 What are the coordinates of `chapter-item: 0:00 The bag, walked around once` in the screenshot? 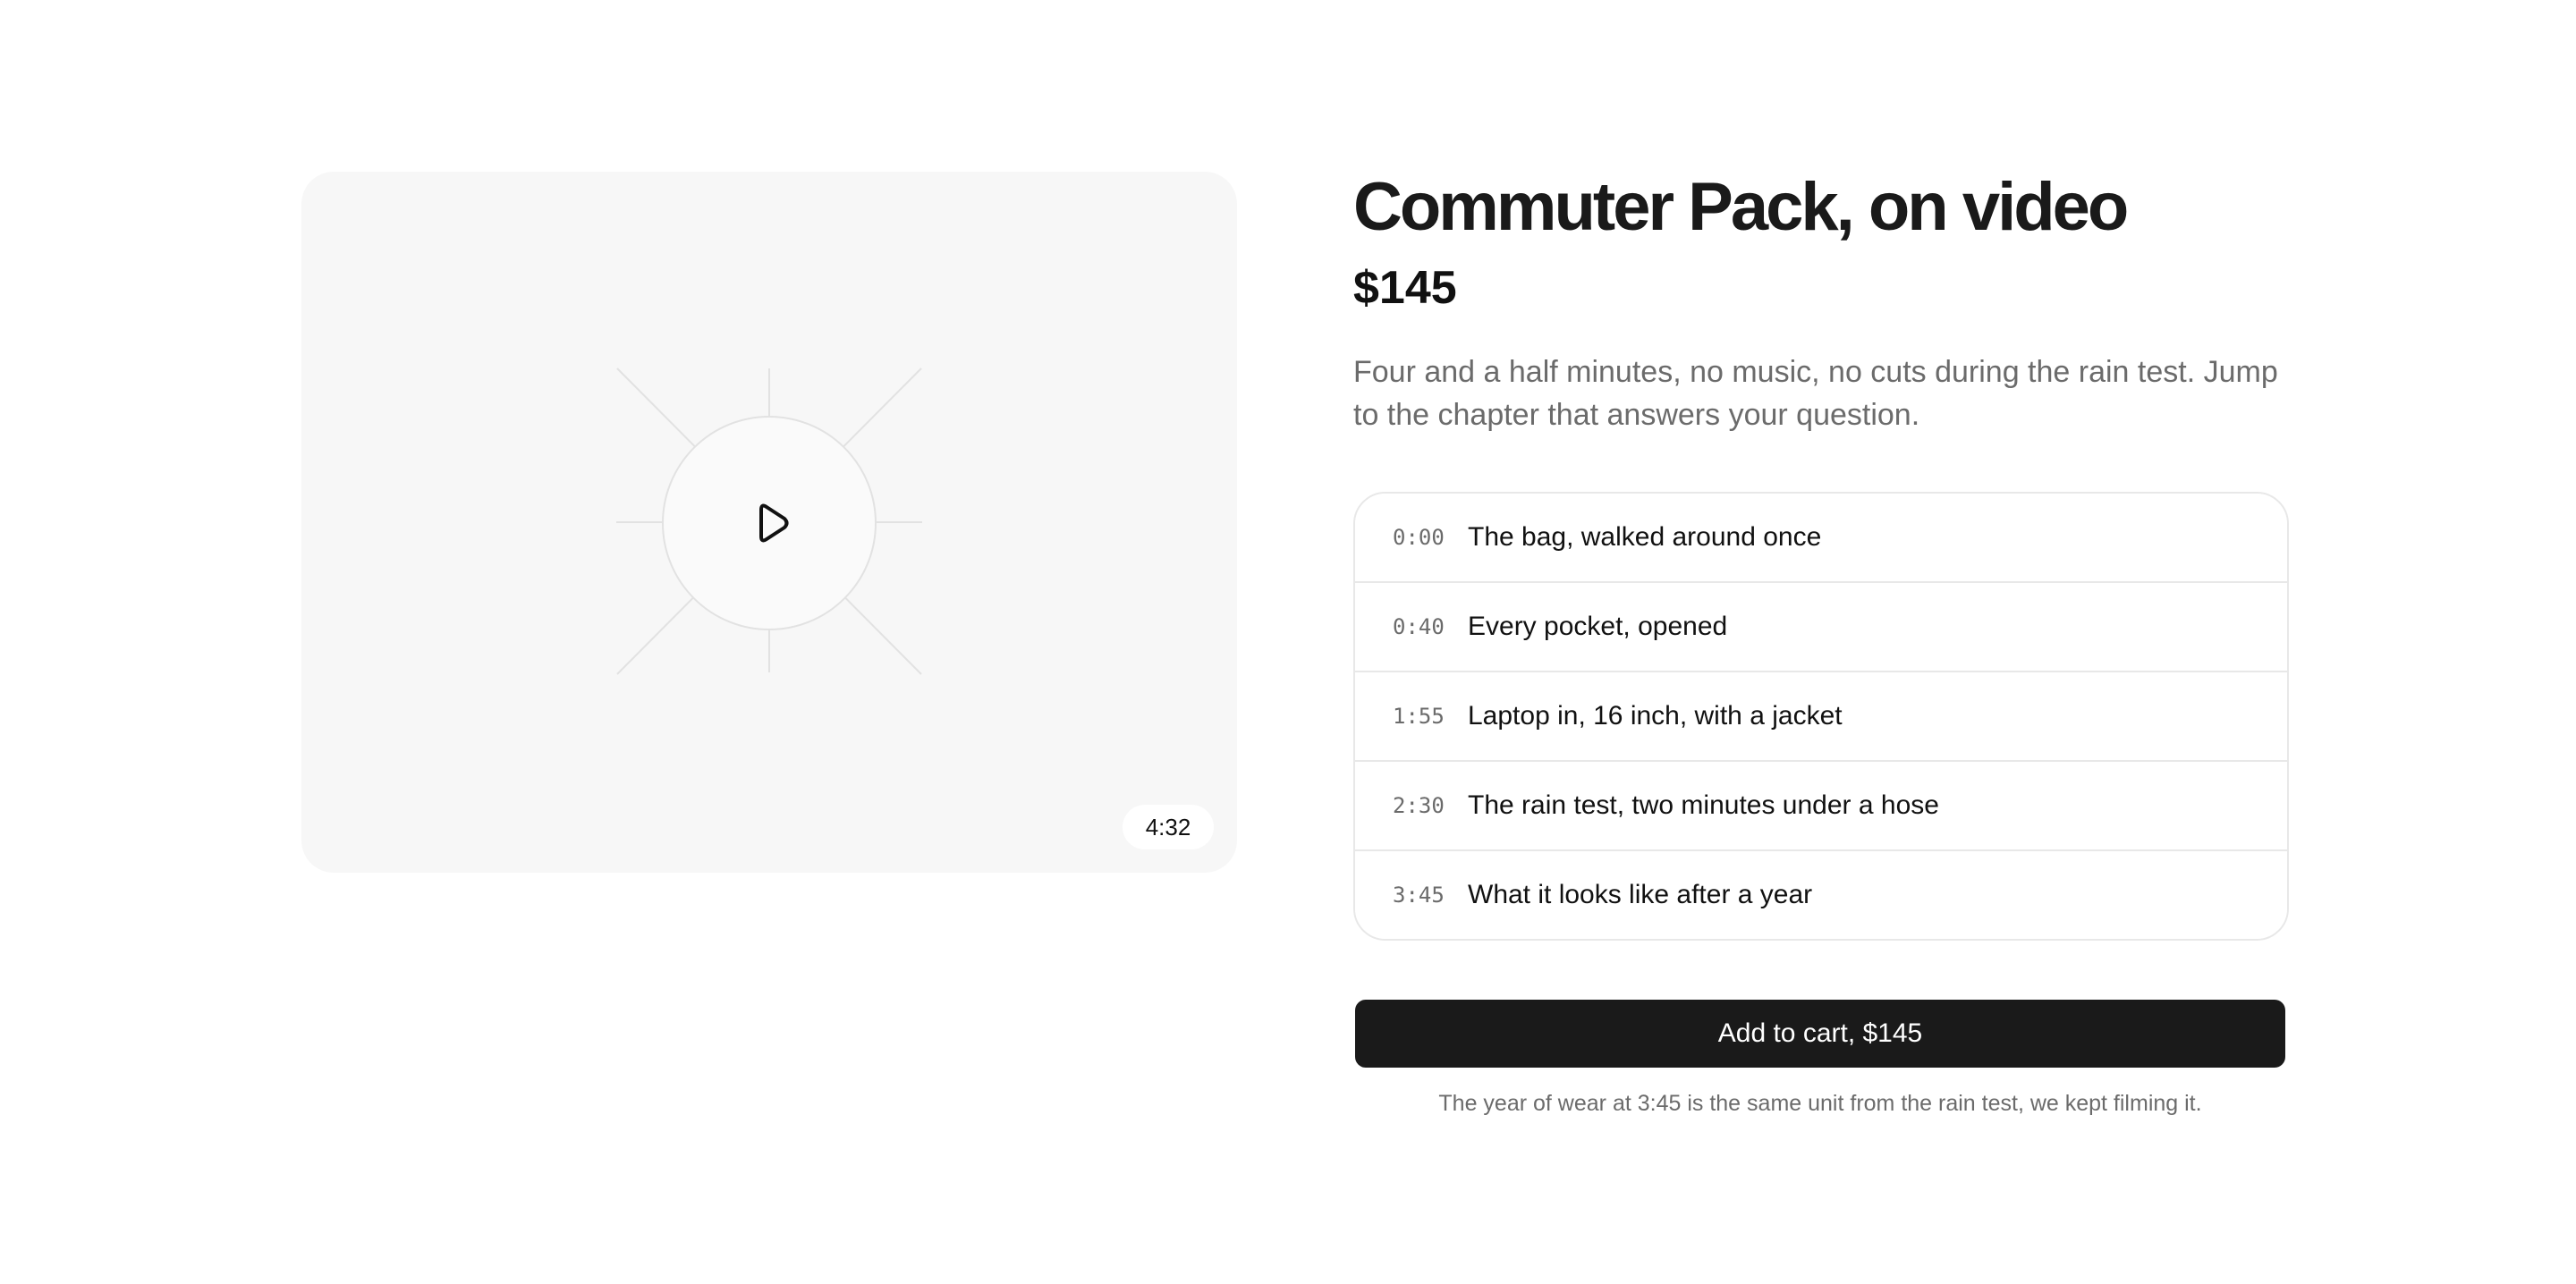 It's located at (1821, 537).